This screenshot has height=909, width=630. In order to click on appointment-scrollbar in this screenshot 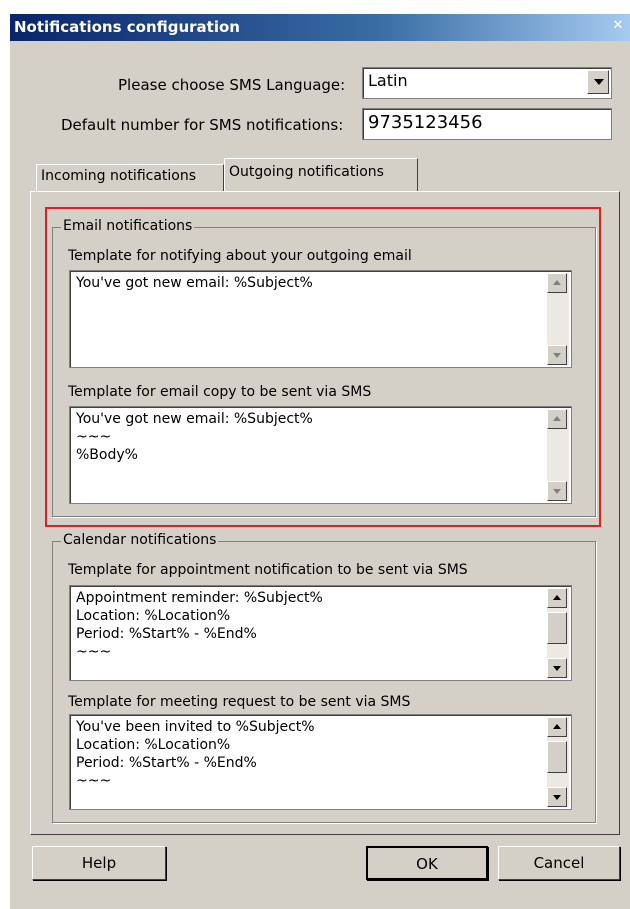, I will do `click(558, 633)`.